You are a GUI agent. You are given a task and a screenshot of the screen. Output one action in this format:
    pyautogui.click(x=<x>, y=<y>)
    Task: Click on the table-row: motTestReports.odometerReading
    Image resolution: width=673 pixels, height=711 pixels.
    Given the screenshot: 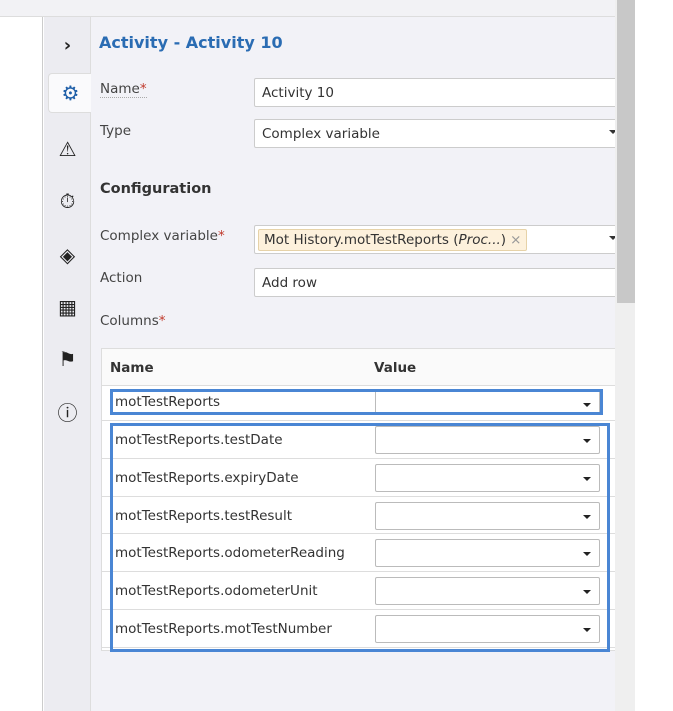 What is the action you would take?
    pyautogui.click(x=358, y=553)
    